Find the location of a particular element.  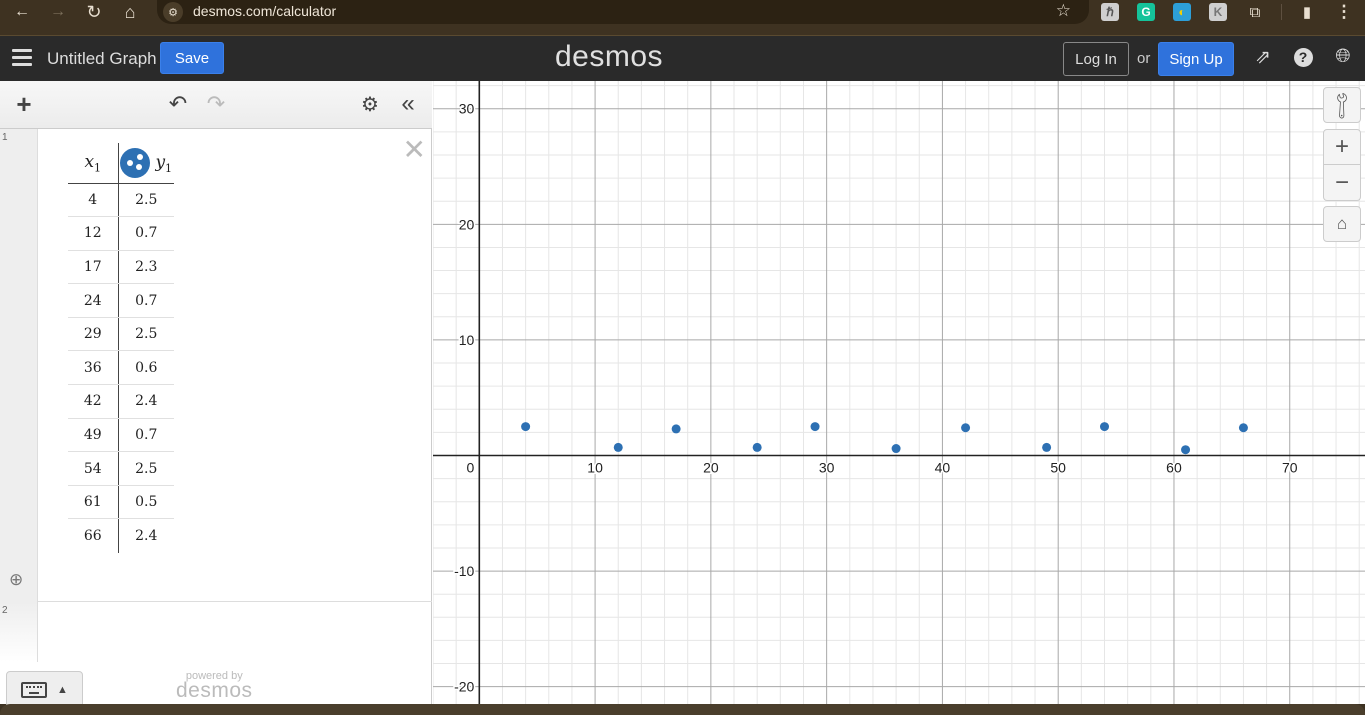

table-row: 24 0.7 is located at coordinates (121, 300).